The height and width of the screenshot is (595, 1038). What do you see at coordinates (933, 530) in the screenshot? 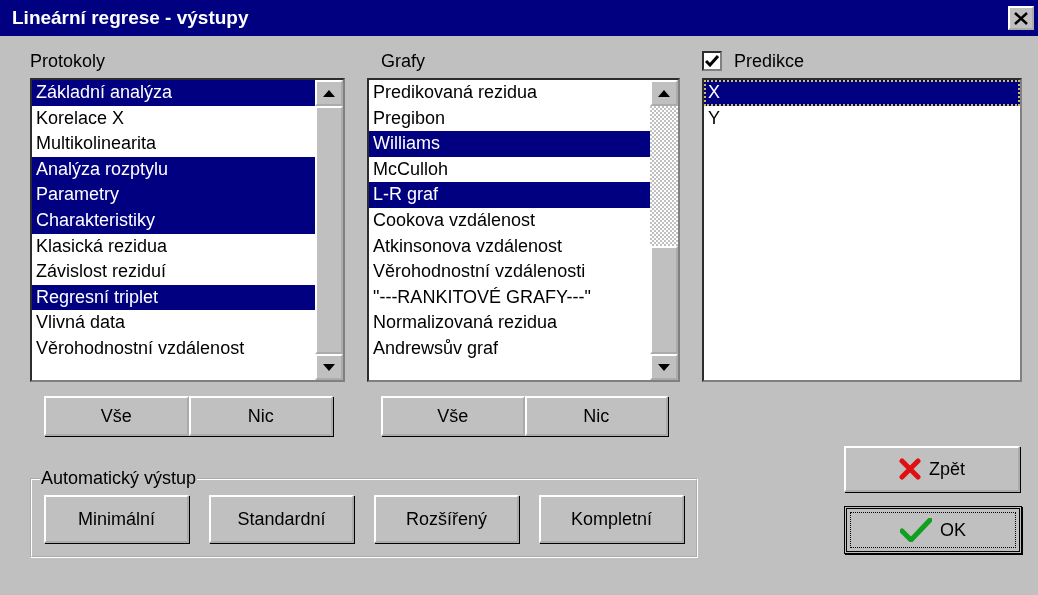
I see `ok-button: OK` at bounding box center [933, 530].